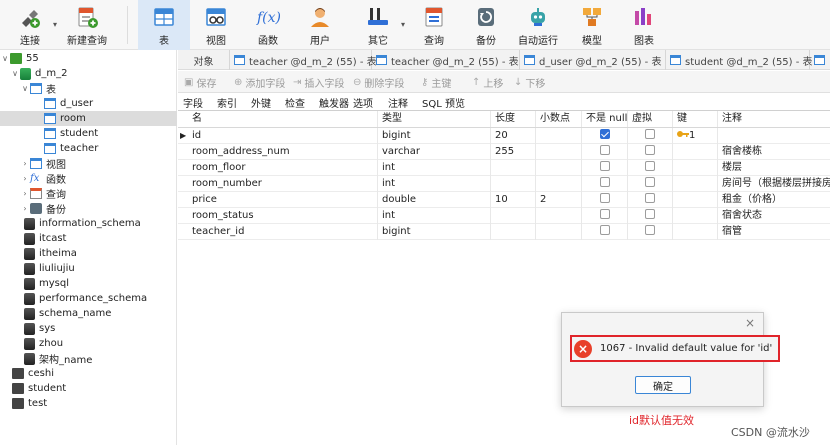  Describe the element at coordinates (88, 298) in the screenshot. I see `tree-database-item: performance_schema` at that location.